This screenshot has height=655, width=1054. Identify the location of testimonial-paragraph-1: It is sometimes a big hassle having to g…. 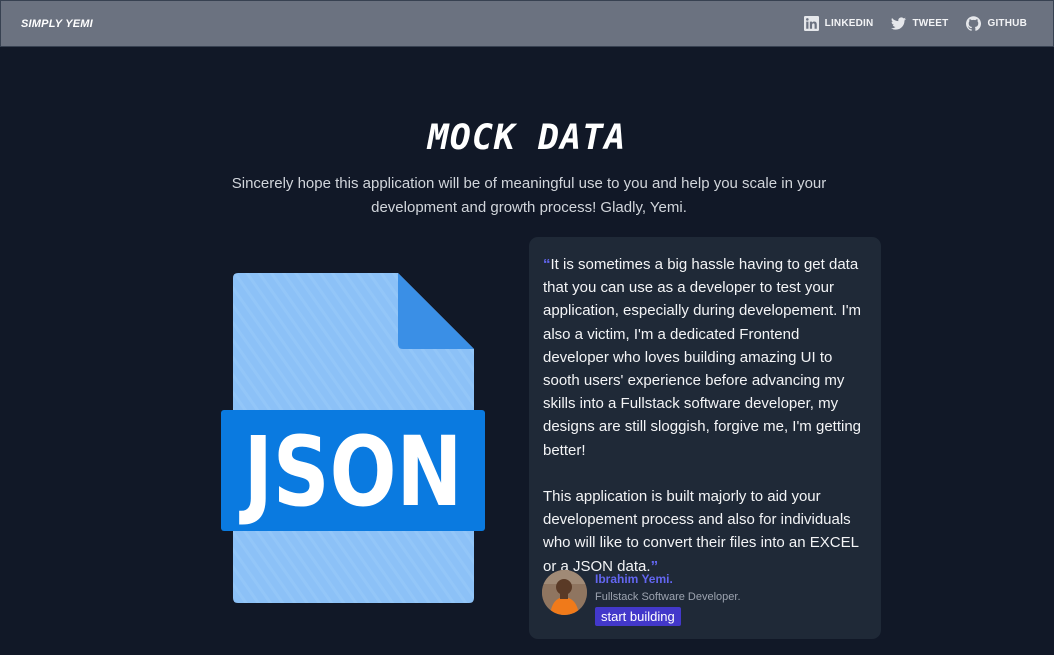
(702, 357).